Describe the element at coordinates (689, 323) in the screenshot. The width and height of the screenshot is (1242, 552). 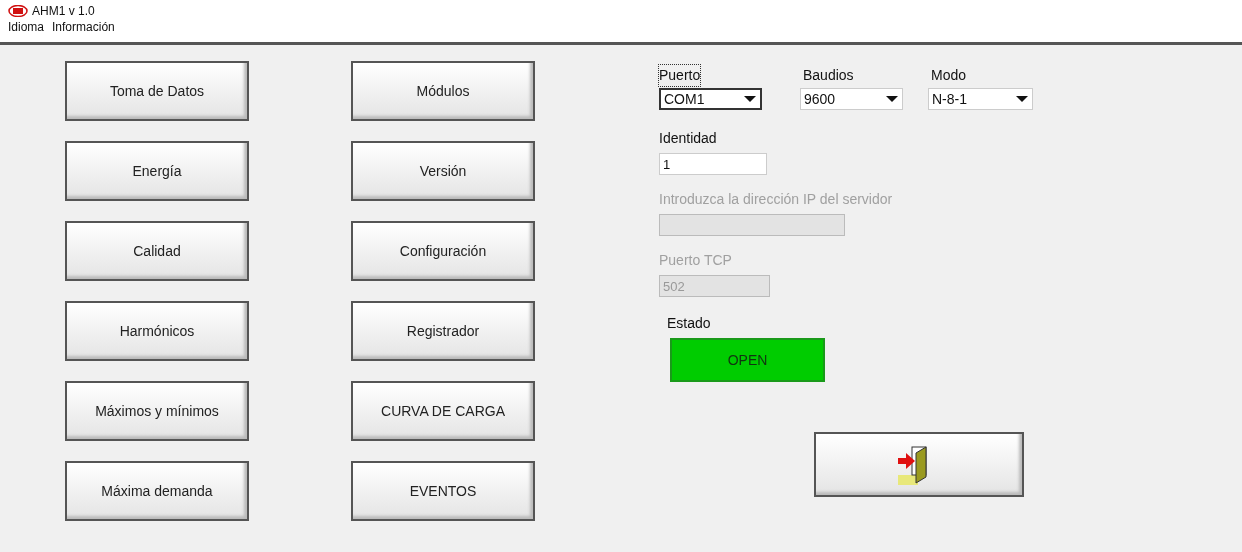
I see `status-label: Estado` at that location.